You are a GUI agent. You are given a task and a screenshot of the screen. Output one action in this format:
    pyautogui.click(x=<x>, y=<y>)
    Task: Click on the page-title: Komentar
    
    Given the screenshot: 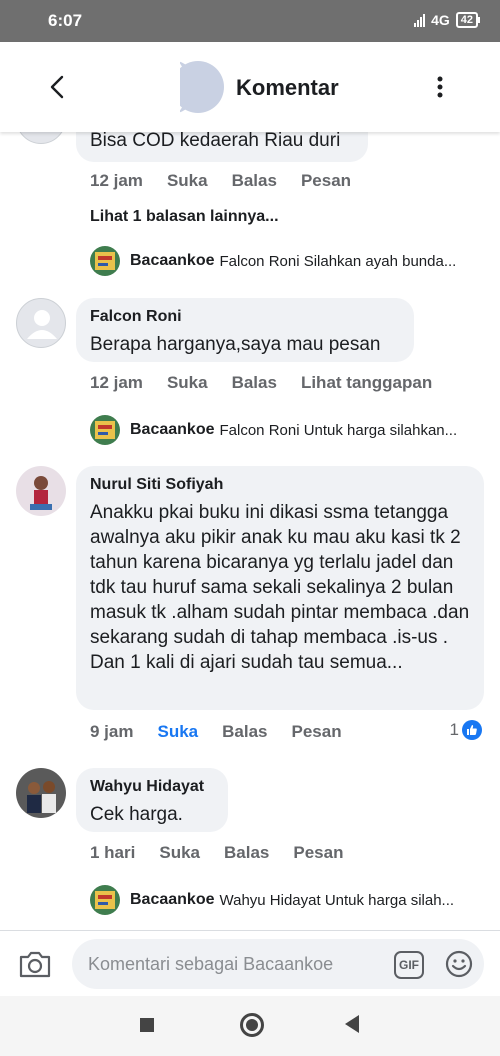 What is the action you would take?
    pyautogui.click(x=287, y=87)
    